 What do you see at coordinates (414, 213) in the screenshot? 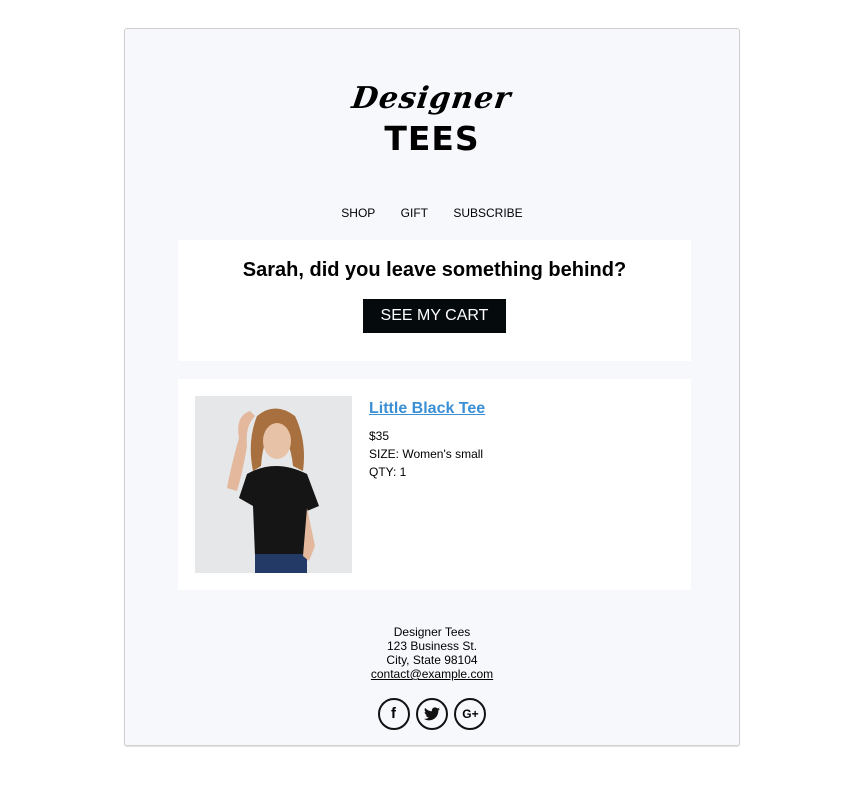
I see `nav-gift-link: GIFT` at bounding box center [414, 213].